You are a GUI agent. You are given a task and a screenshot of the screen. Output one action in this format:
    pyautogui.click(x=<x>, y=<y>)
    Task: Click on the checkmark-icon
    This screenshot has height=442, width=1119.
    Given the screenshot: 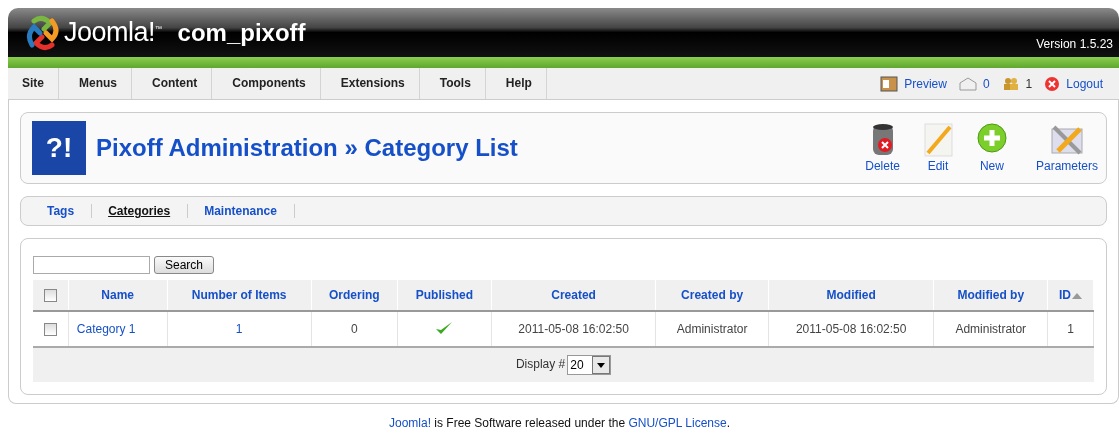 What is the action you would take?
    pyautogui.click(x=444, y=327)
    